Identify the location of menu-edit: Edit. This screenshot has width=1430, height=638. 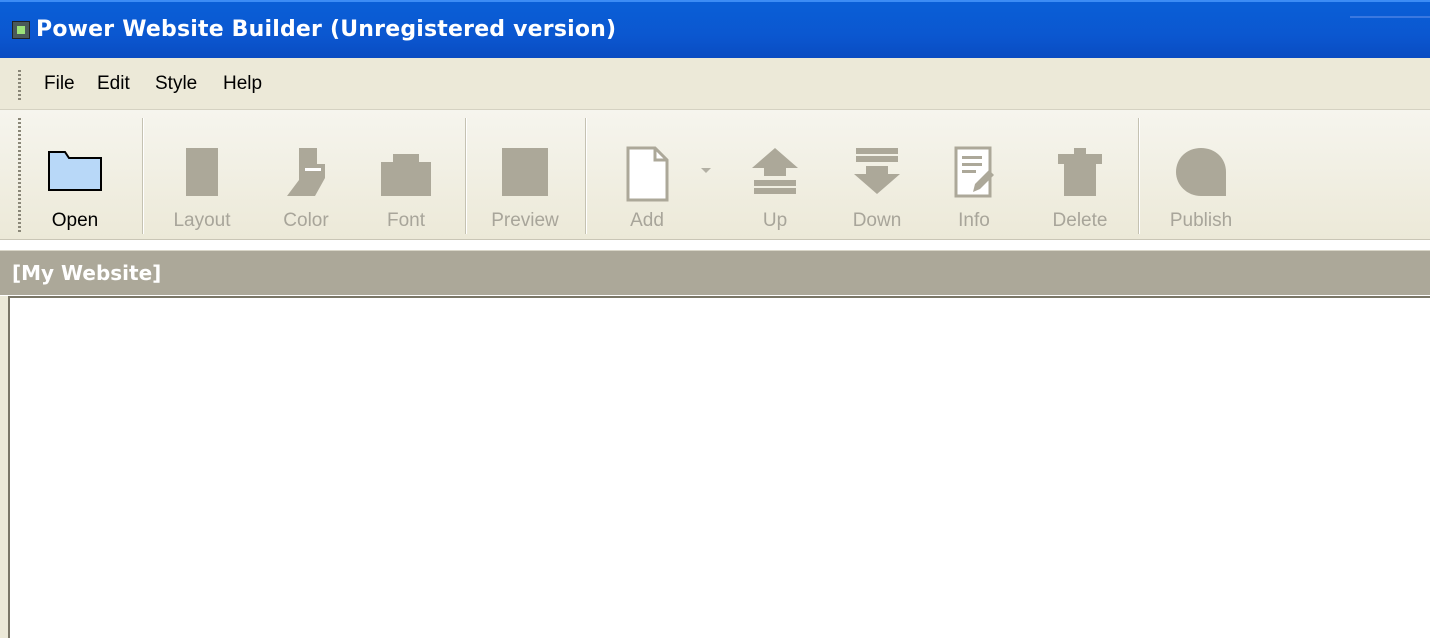
(113, 84).